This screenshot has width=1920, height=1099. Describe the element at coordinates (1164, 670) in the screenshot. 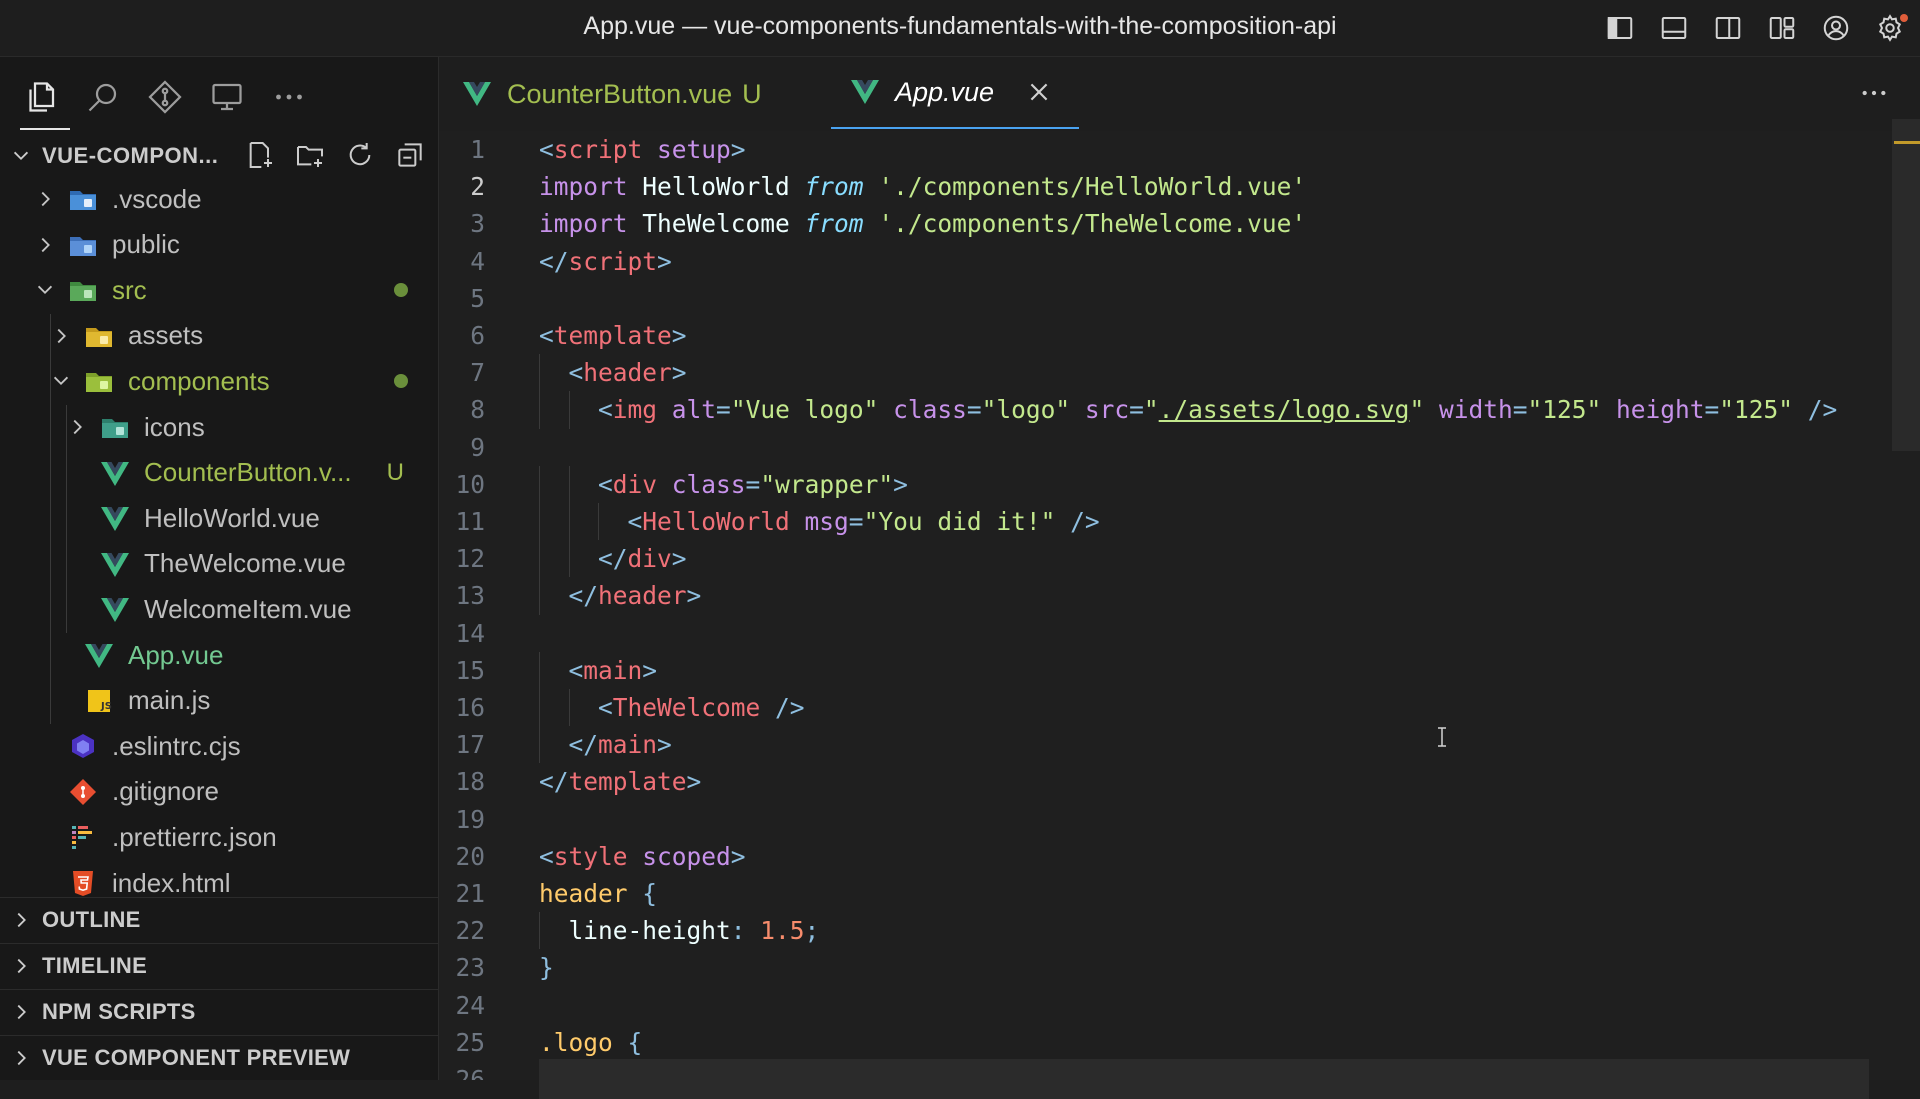

I see `code-line: 15 <main>` at that location.